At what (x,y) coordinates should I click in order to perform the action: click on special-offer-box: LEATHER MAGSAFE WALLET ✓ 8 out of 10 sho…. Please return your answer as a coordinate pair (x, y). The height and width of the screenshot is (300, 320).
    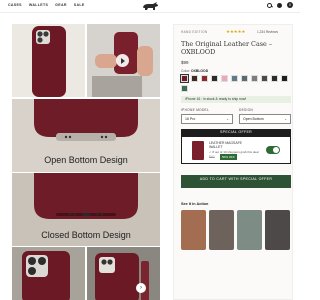
    Looking at the image, I should click on (236, 150).